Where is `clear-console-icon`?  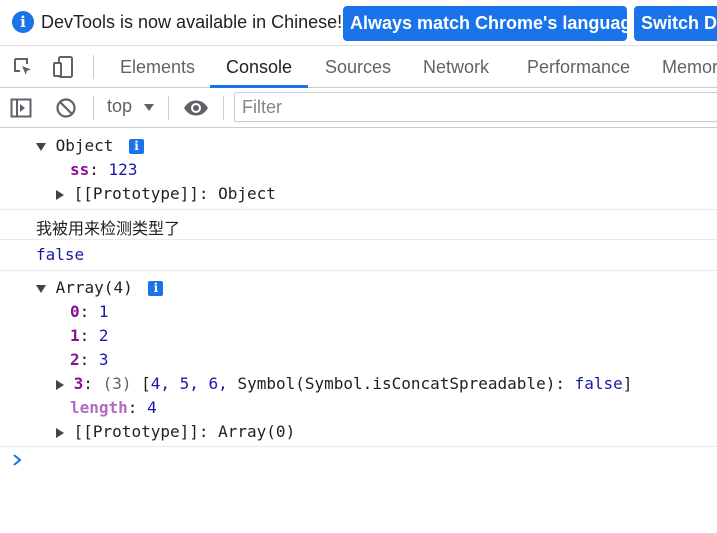 clear-console-icon is located at coordinates (66, 108).